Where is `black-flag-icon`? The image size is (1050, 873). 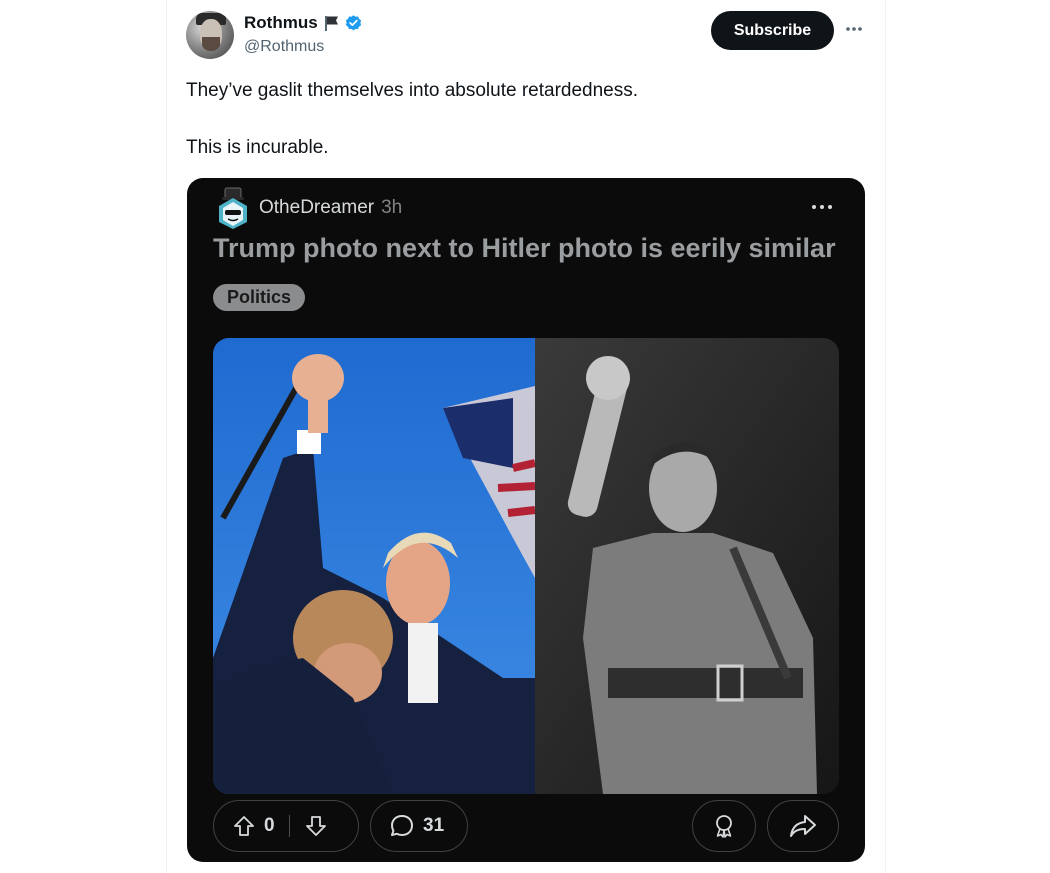
black-flag-icon is located at coordinates (331, 23).